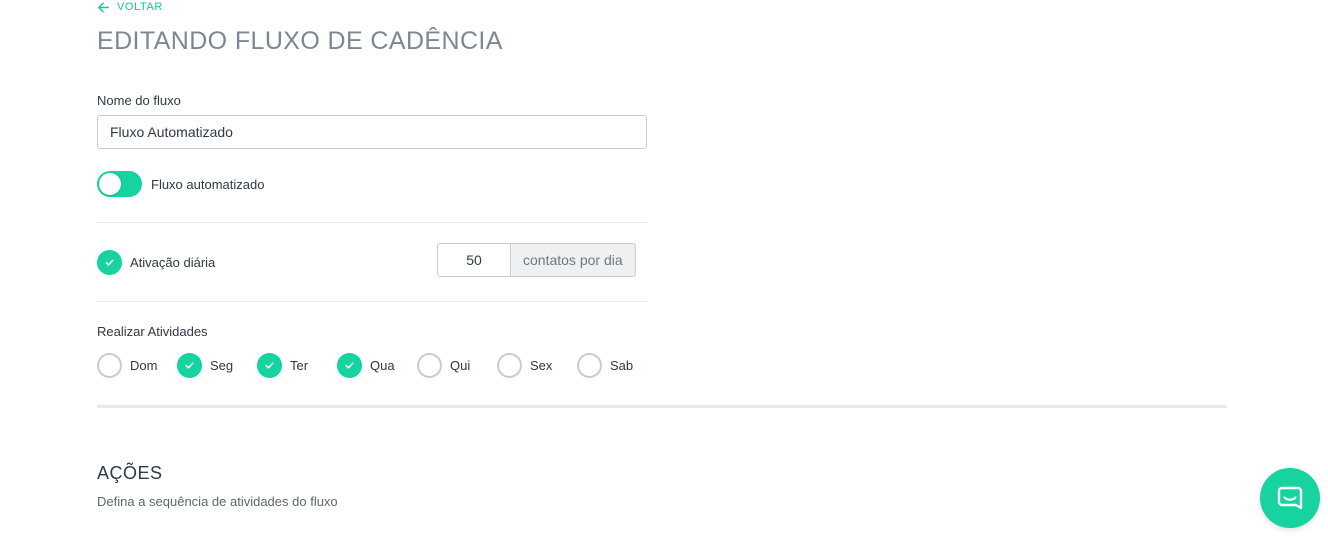 The image size is (1328, 545). I want to click on daily-activation-checkbox, so click(109, 262).